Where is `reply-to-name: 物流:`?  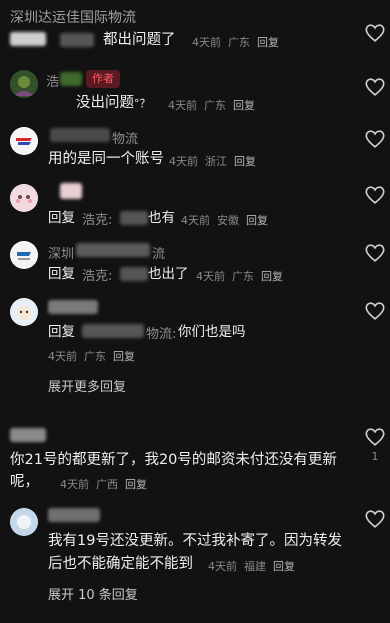 reply-to-name: 物流: is located at coordinates (161, 332).